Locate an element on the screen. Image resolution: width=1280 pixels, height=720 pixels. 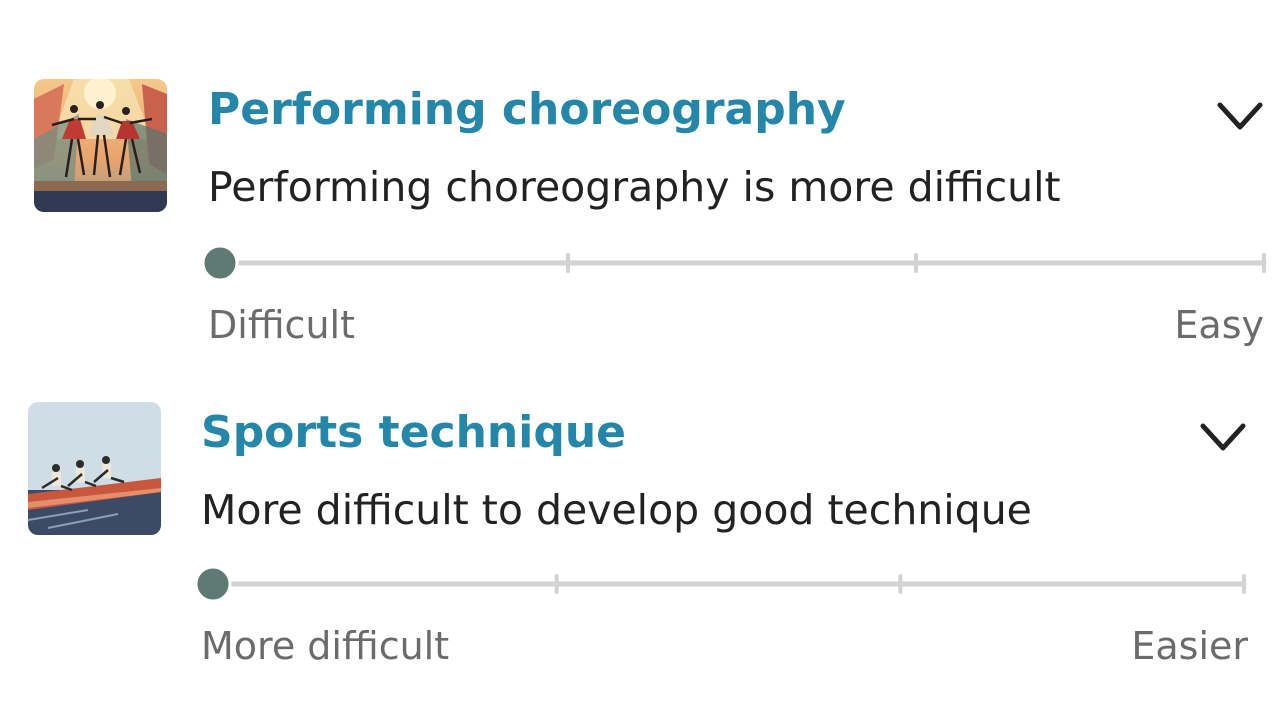
question-subtitle: More difficult to develop good technique is located at coordinates (616, 510).